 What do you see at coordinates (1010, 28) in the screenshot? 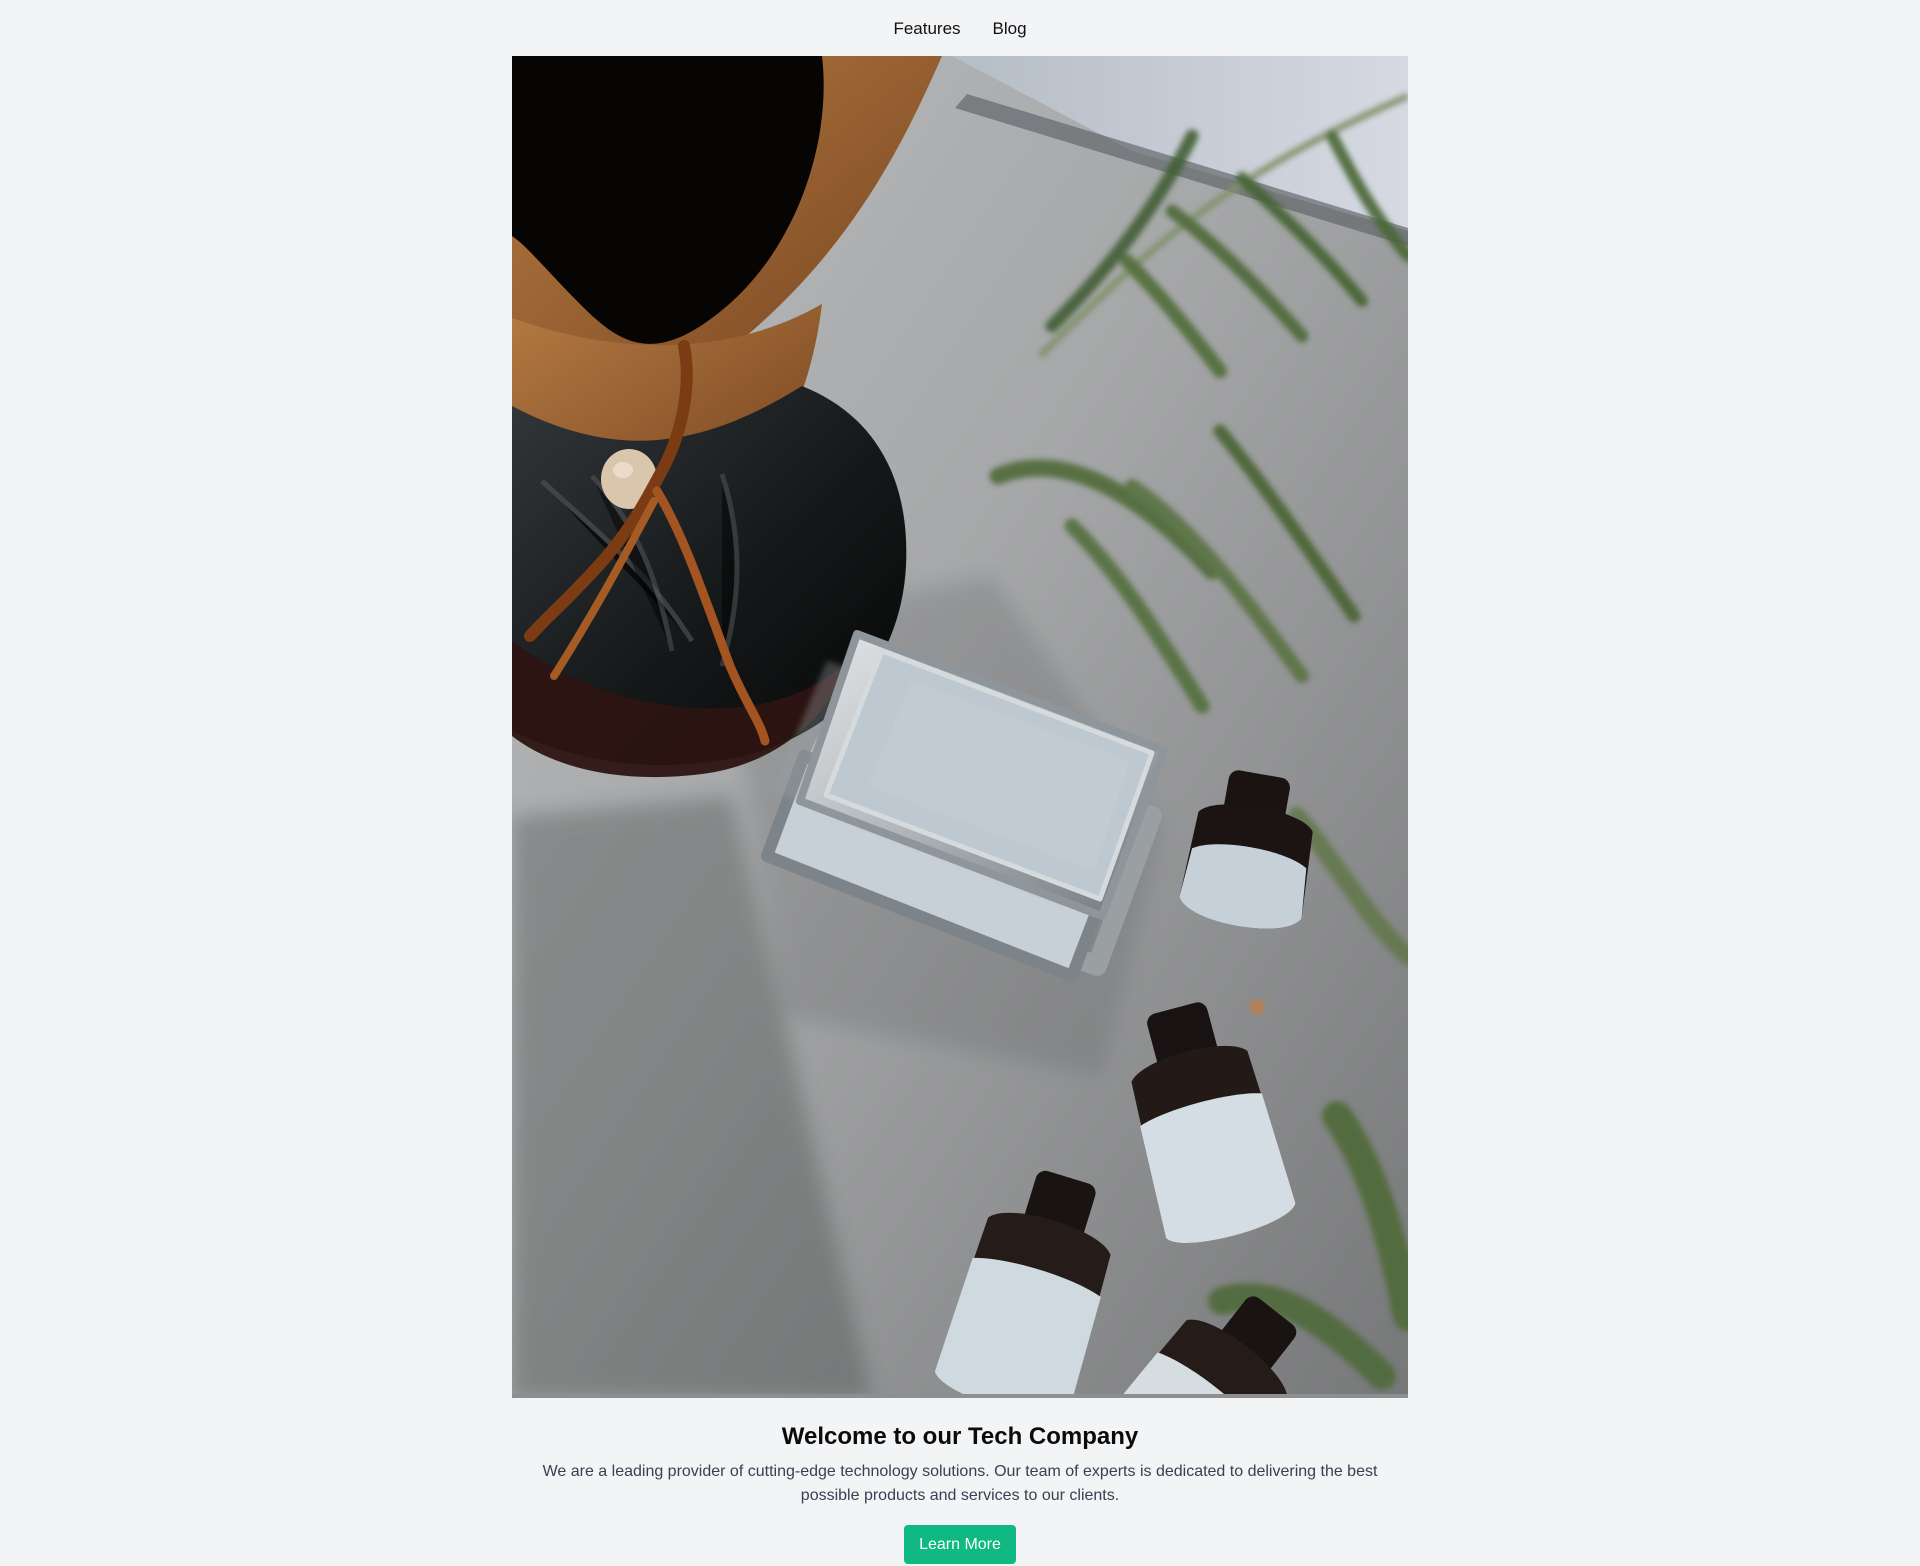
I see `nav-link-blog: Blog` at bounding box center [1010, 28].